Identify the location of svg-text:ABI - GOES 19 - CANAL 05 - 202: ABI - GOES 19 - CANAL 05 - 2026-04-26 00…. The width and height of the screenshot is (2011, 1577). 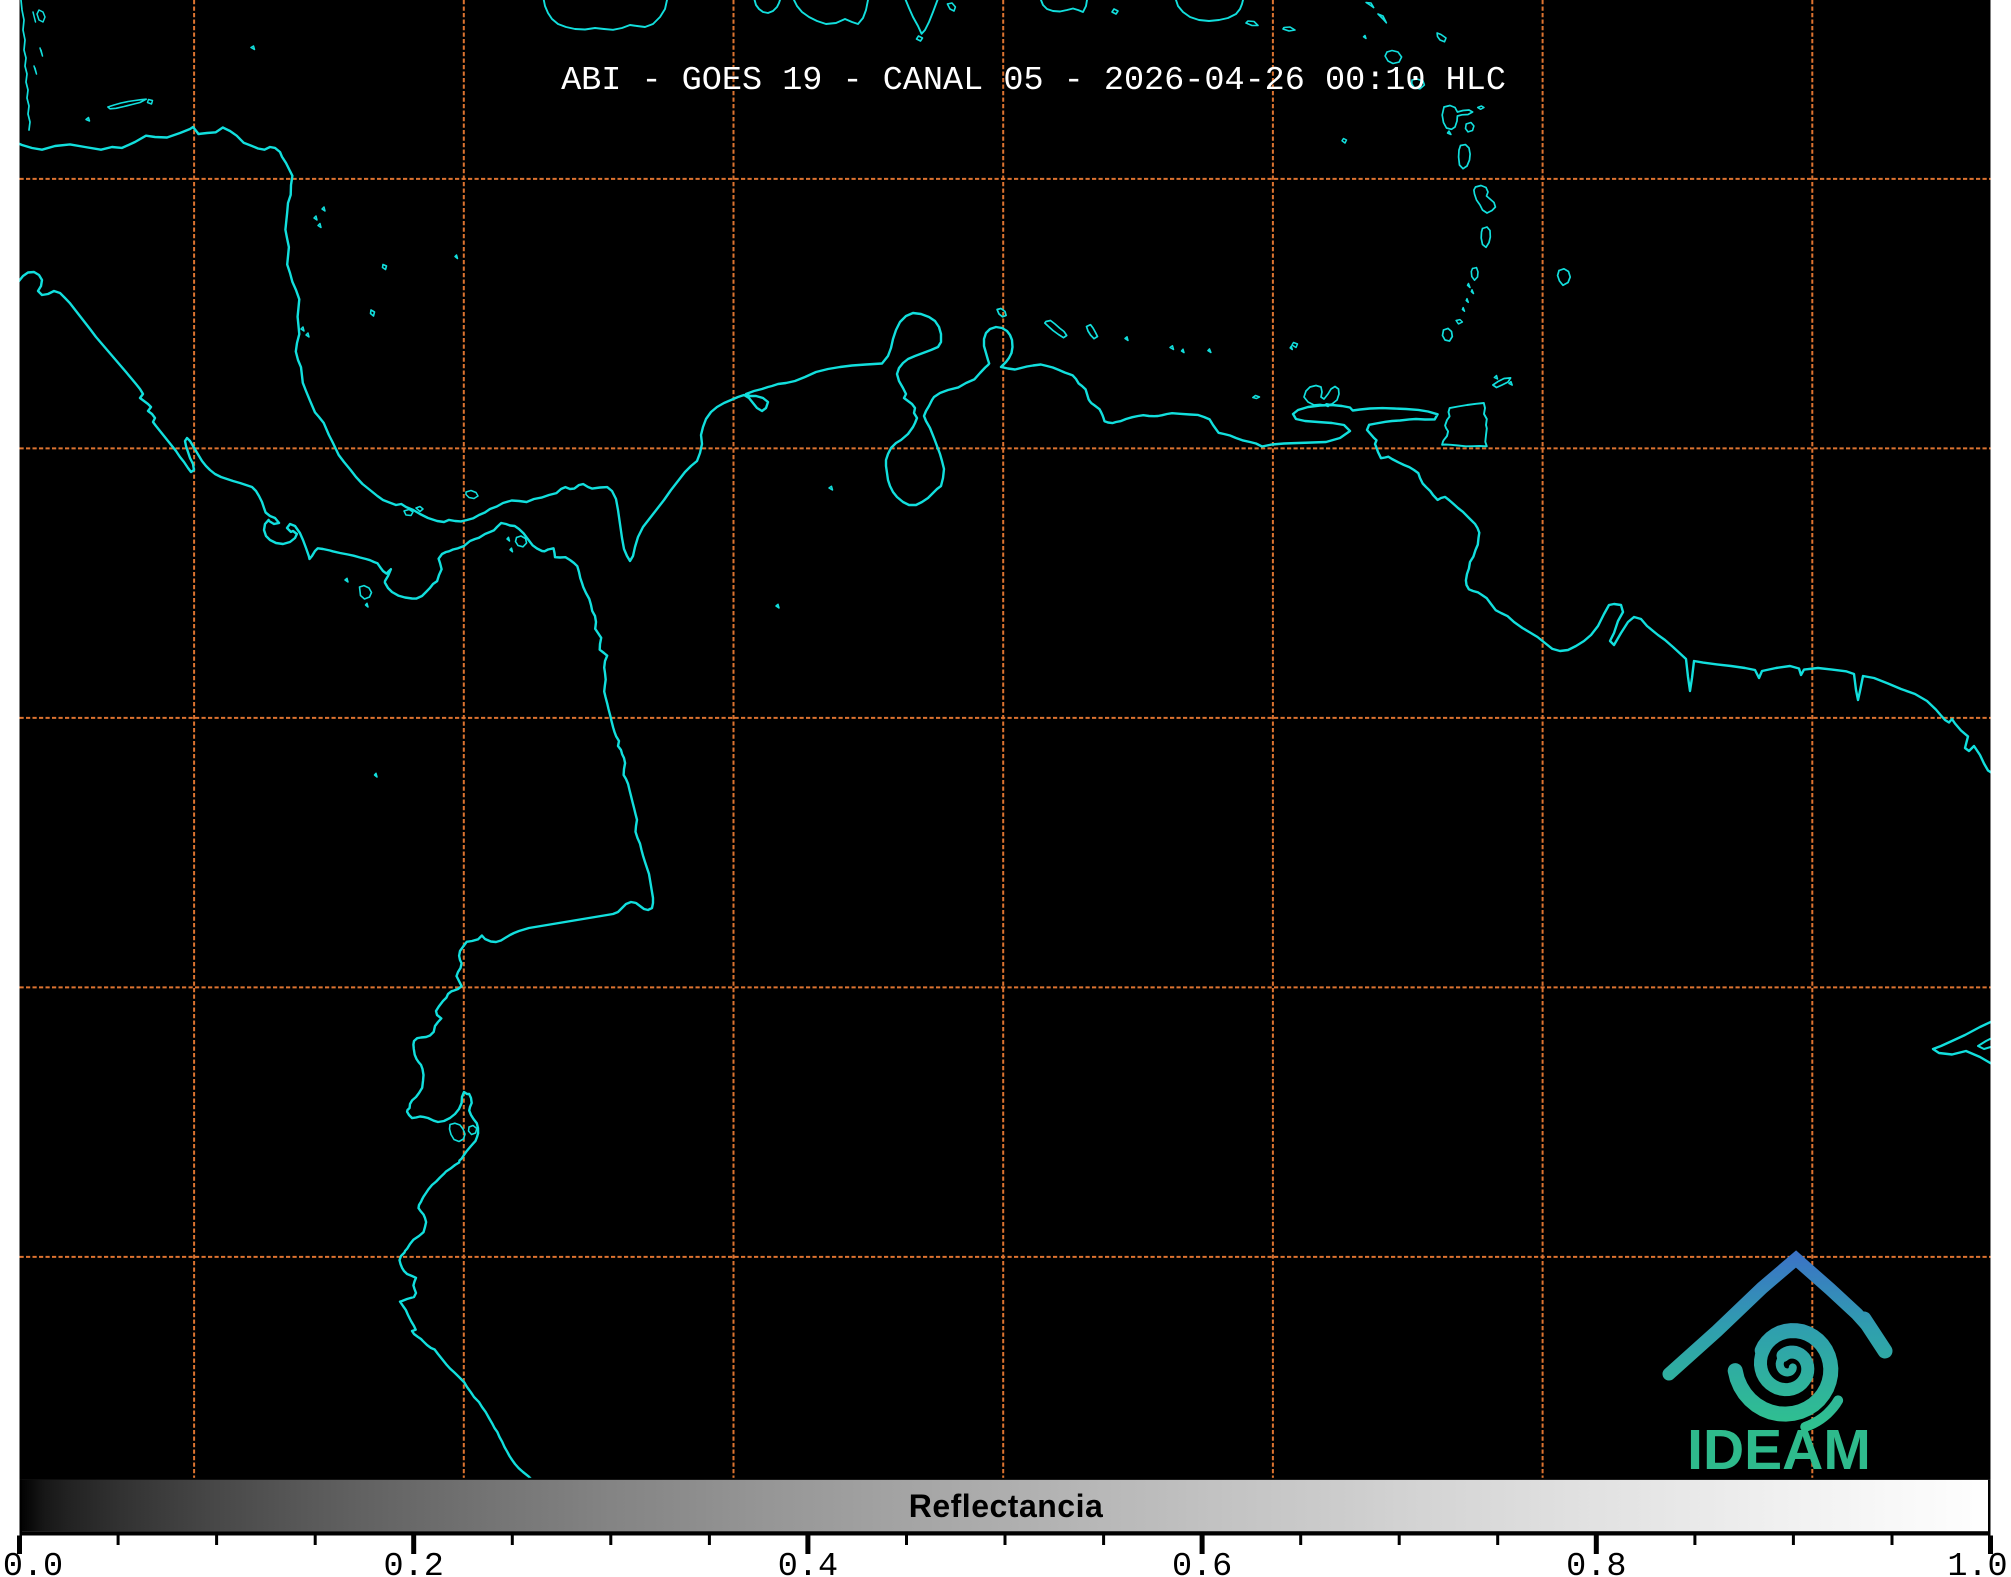
(1033, 81).